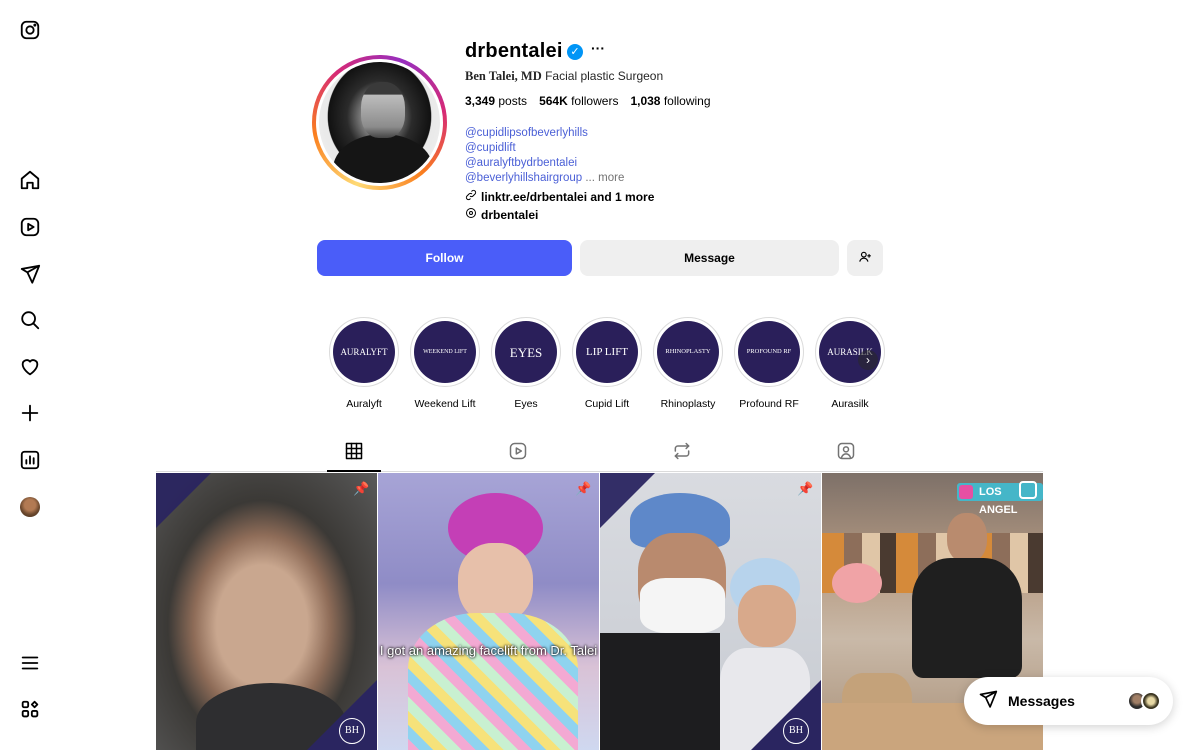 This screenshot has height=750, width=1200. What do you see at coordinates (30, 180) in the screenshot?
I see `home-icon` at bounding box center [30, 180].